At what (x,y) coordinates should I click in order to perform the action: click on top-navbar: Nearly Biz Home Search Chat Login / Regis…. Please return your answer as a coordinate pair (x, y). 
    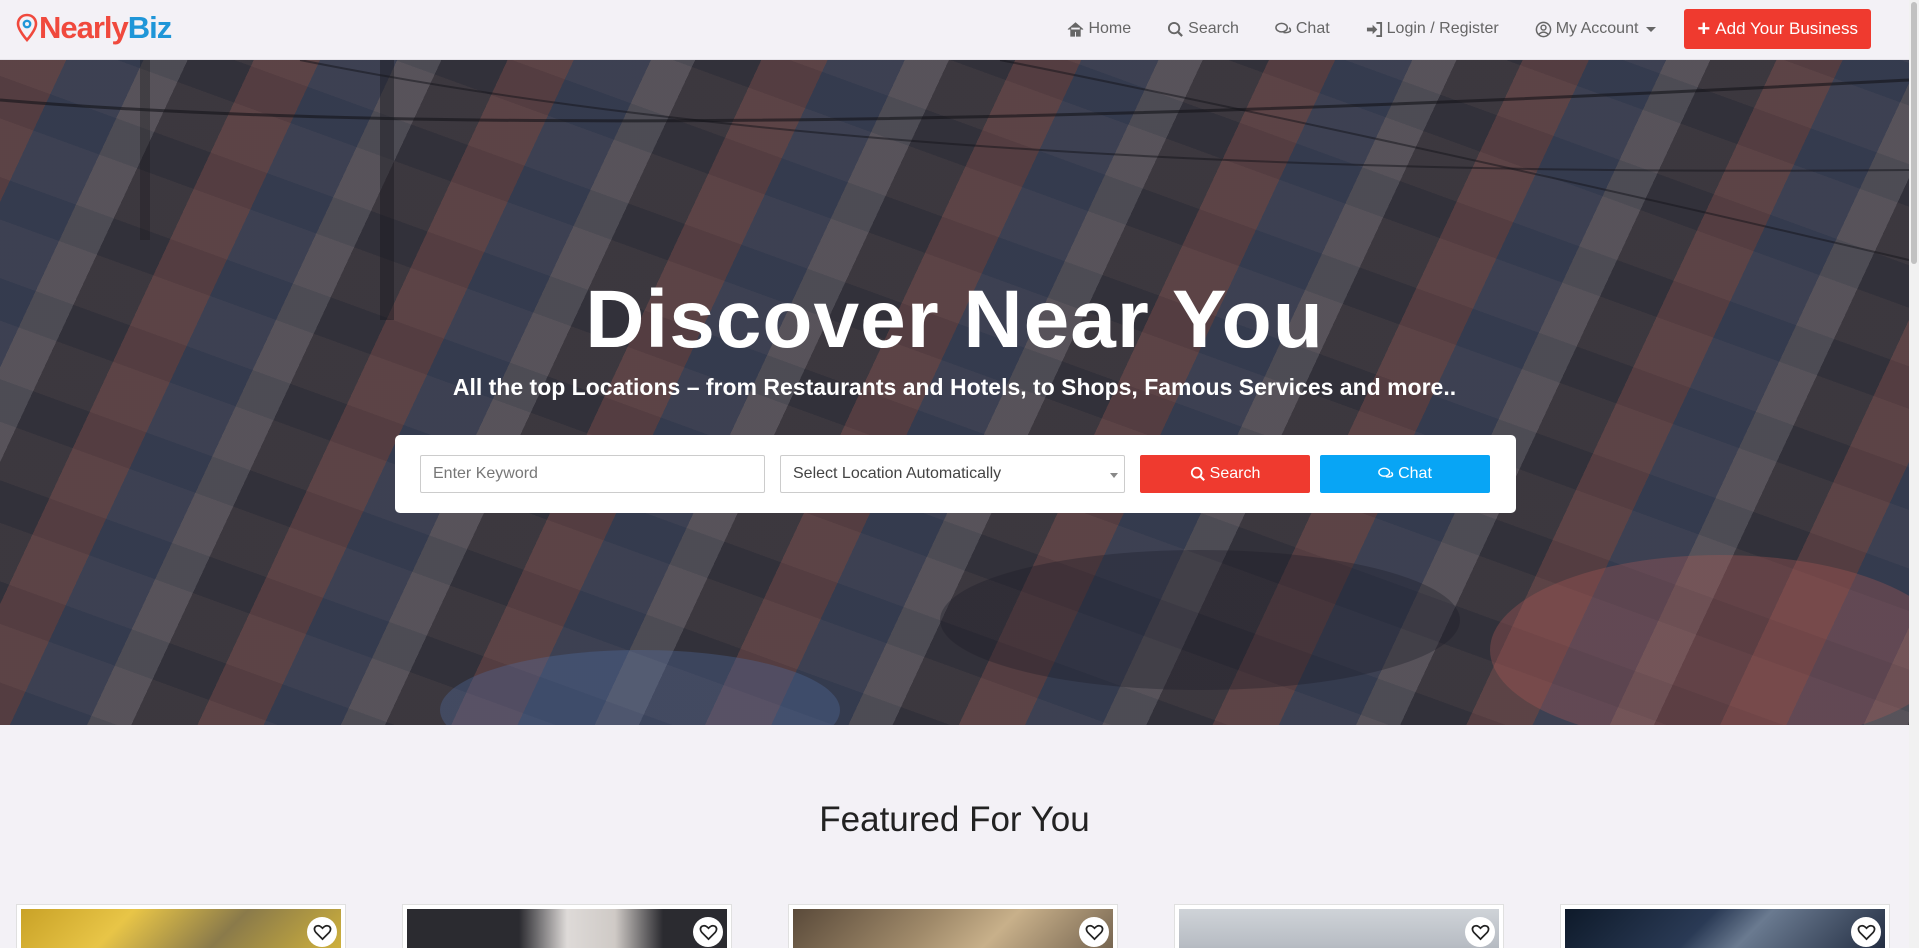
    Looking at the image, I should click on (954, 30).